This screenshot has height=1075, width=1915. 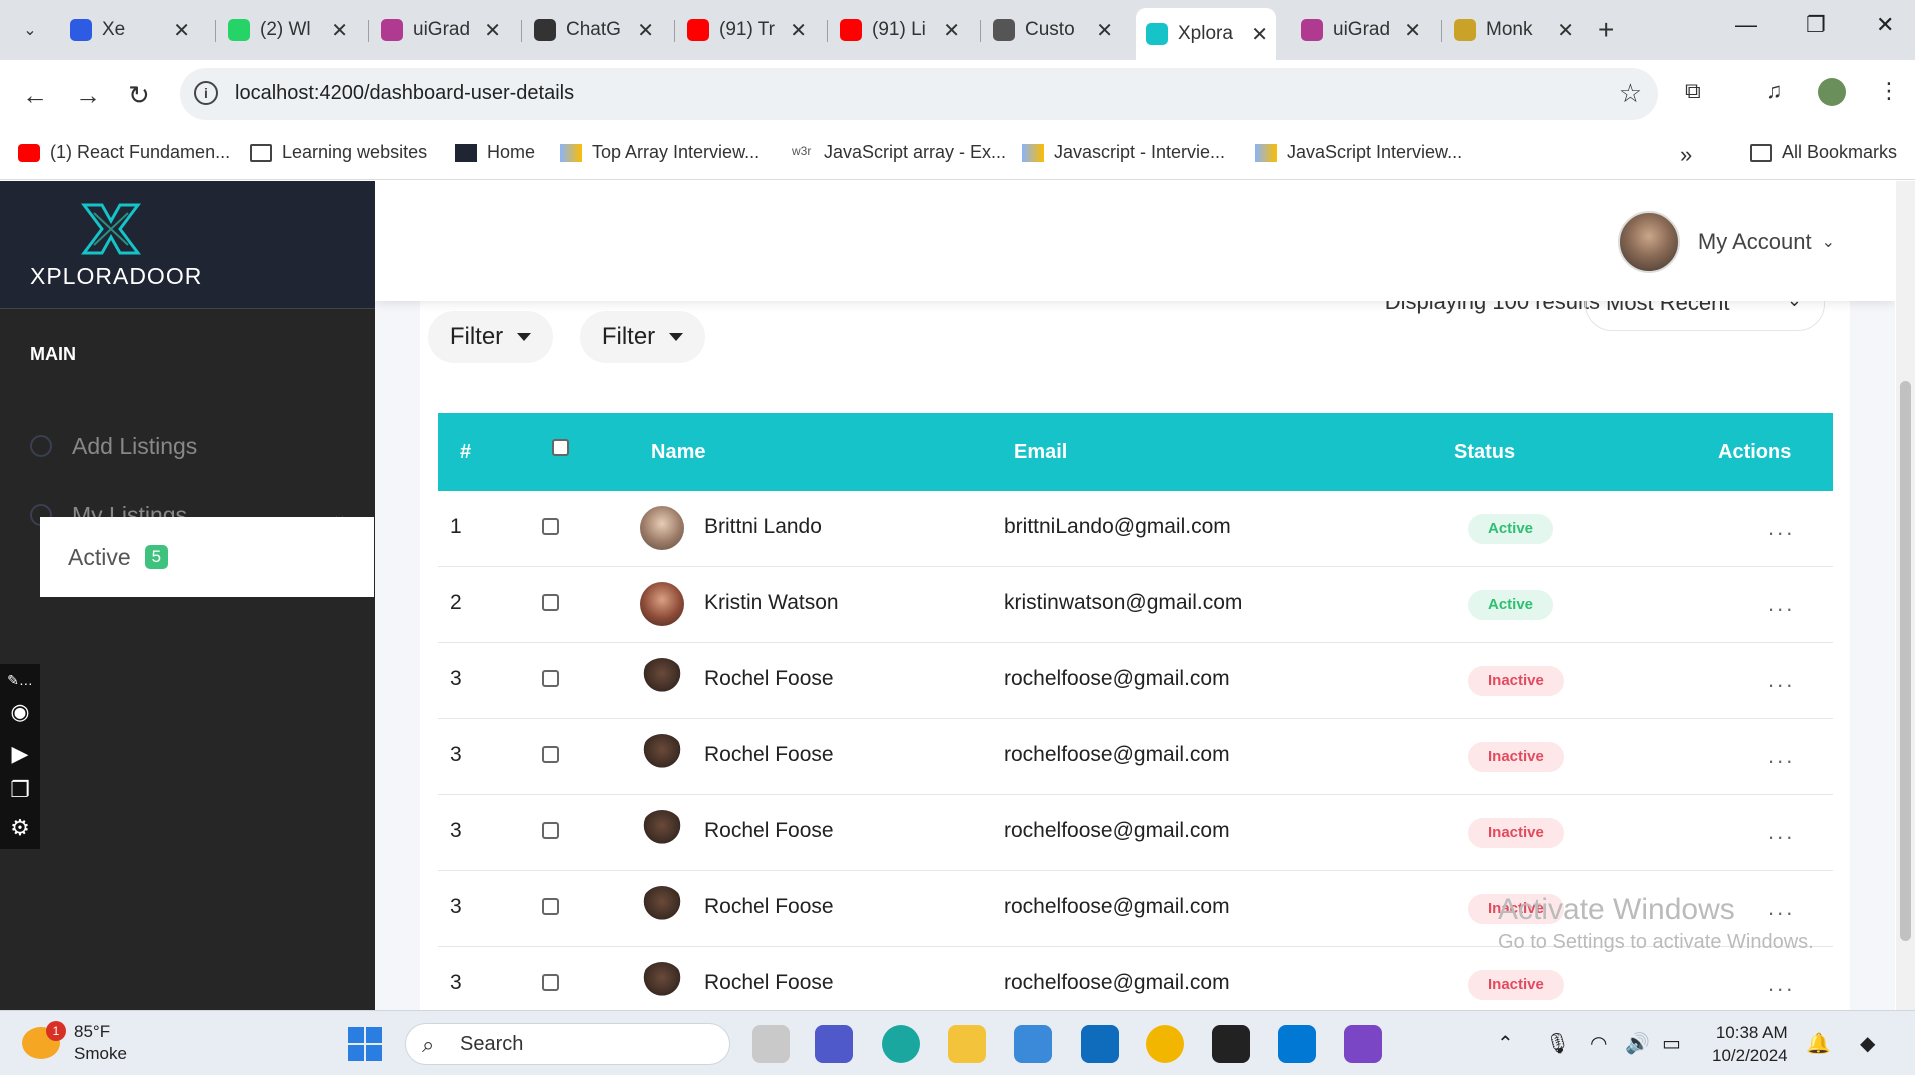 I want to click on weather-widget: 1 85°F Smoke, so click(x=74, y=1043).